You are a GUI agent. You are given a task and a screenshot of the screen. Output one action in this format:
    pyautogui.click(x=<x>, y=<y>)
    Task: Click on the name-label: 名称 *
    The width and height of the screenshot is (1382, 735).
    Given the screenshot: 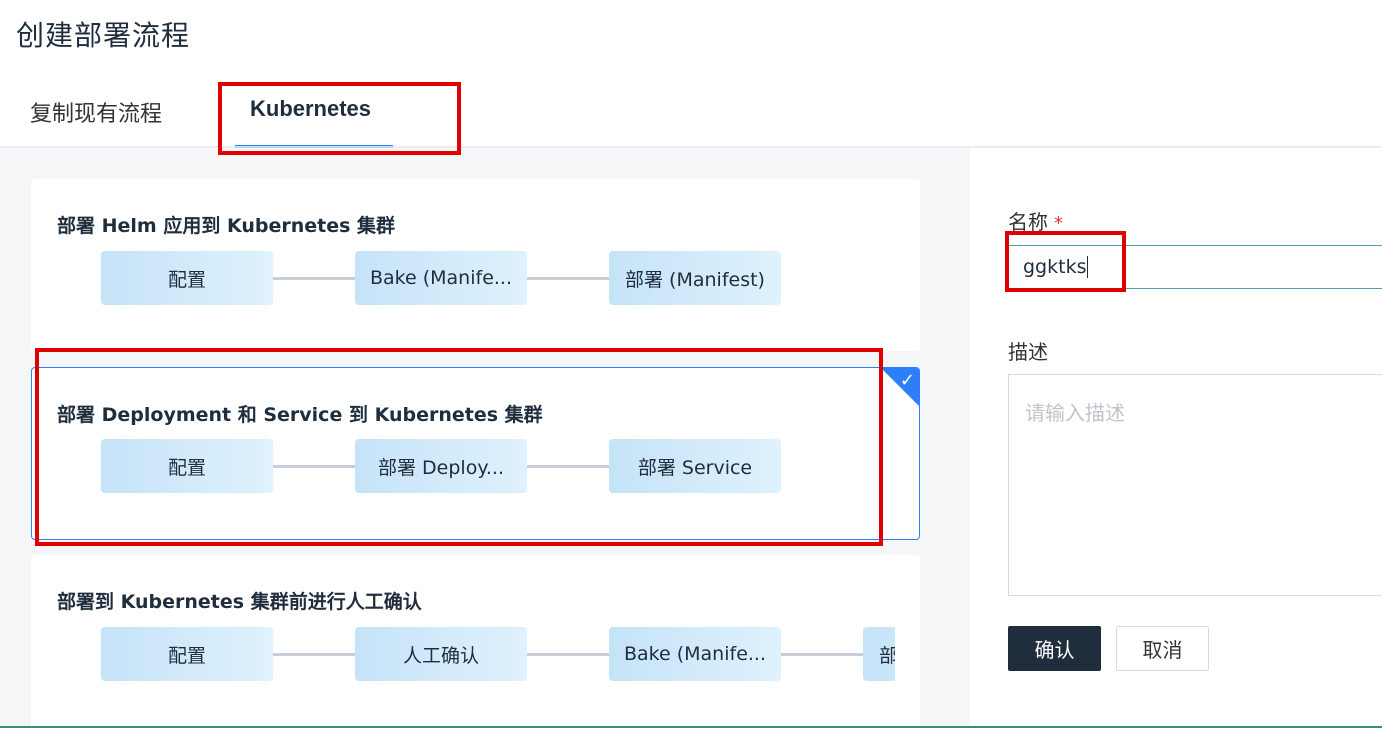 What is the action you would take?
    pyautogui.click(x=1035, y=220)
    